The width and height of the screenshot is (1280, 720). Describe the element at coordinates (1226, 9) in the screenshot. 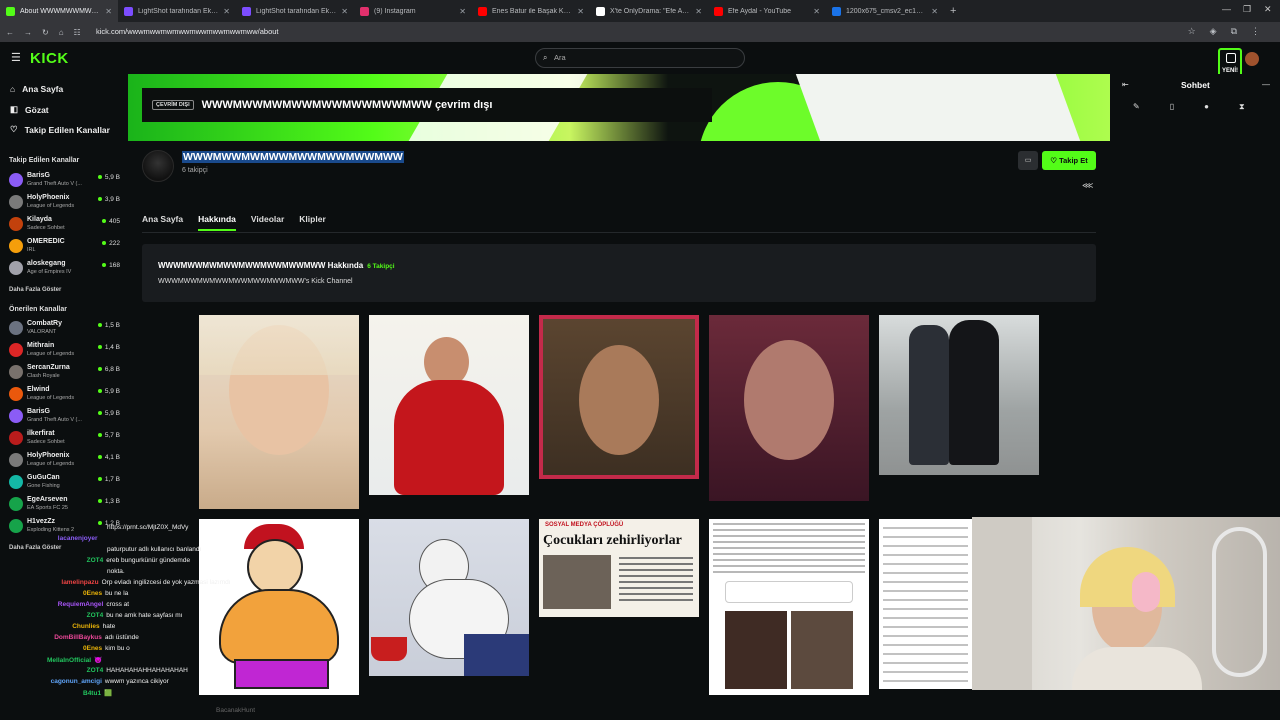

I see `minimize-icon: —` at that location.